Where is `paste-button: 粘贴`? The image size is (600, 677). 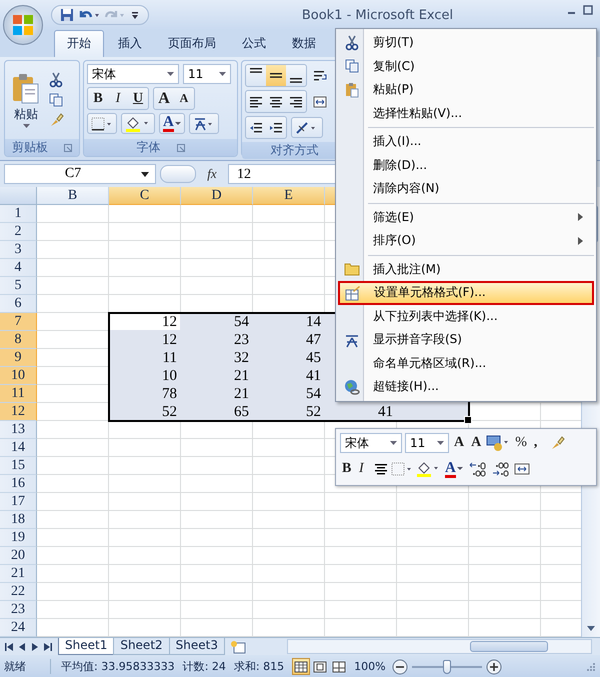
paste-button: 粘贴 is located at coordinates (26, 100).